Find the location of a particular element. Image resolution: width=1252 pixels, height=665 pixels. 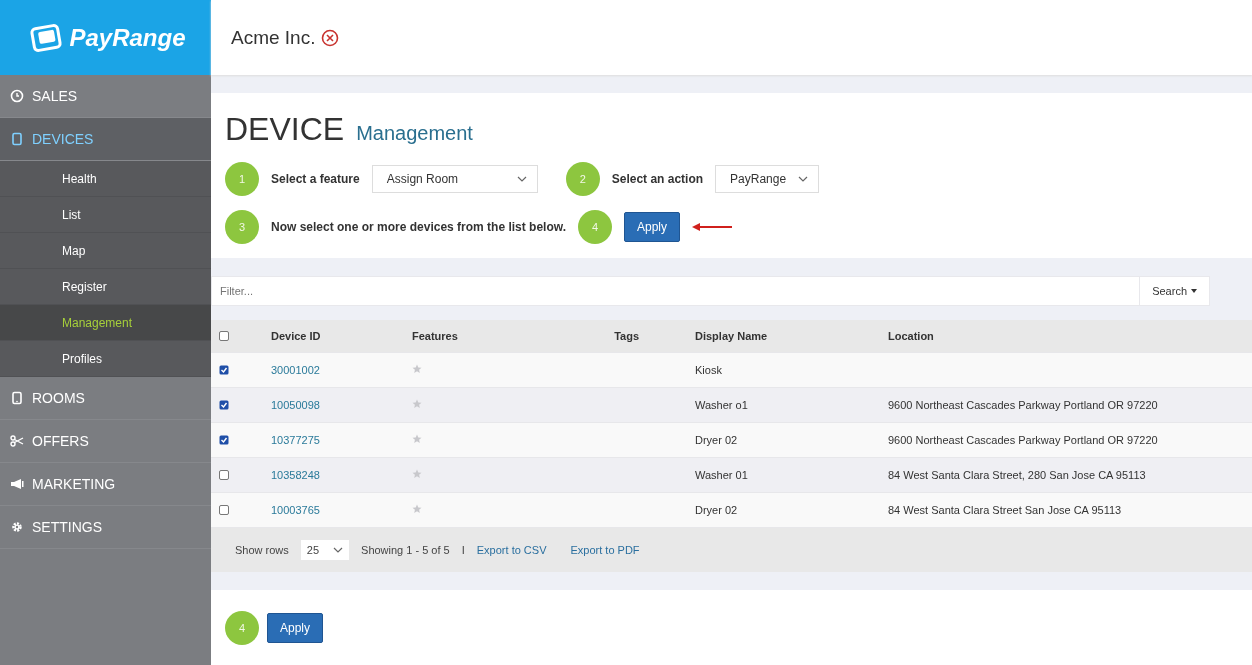

step-number: 3 is located at coordinates (242, 227).